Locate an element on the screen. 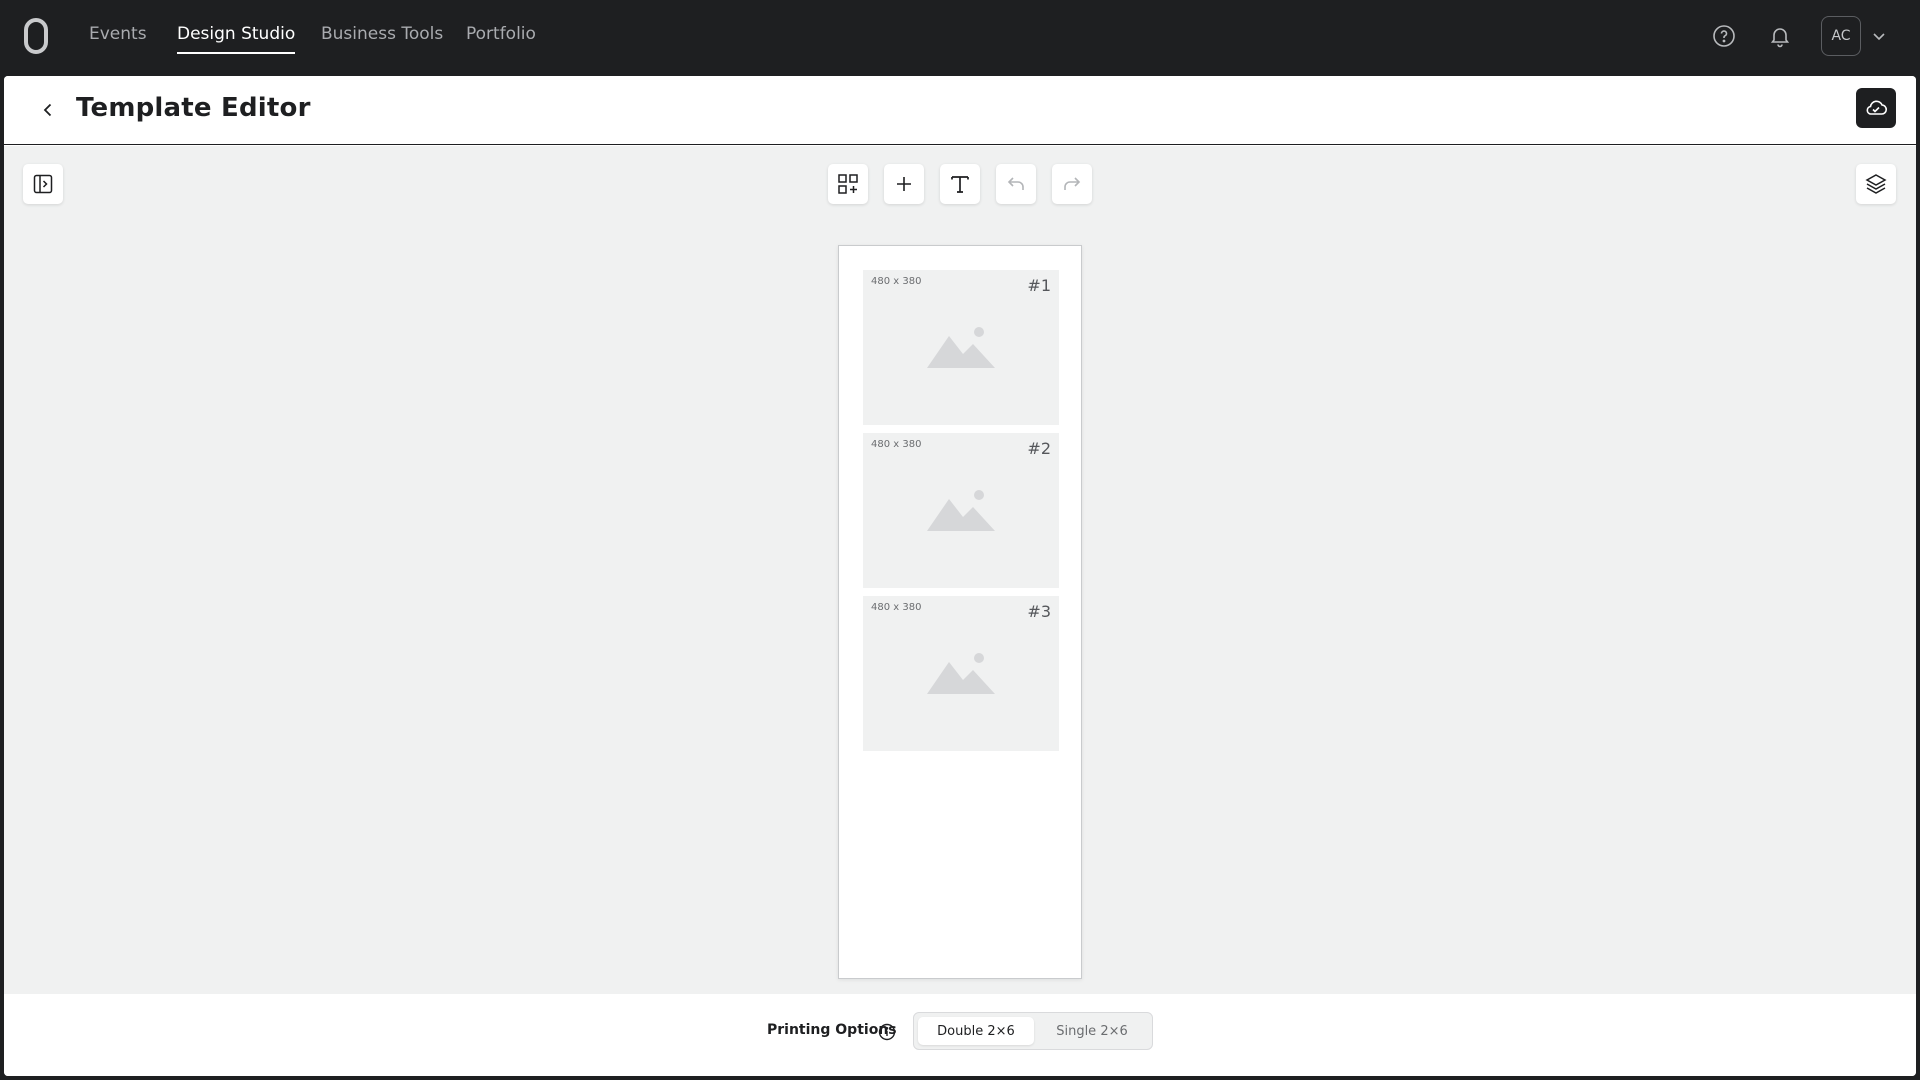  template-page: 480 x 380 #1 480 x 380 #2 480 x 380 #3 is located at coordinates (960, 612).